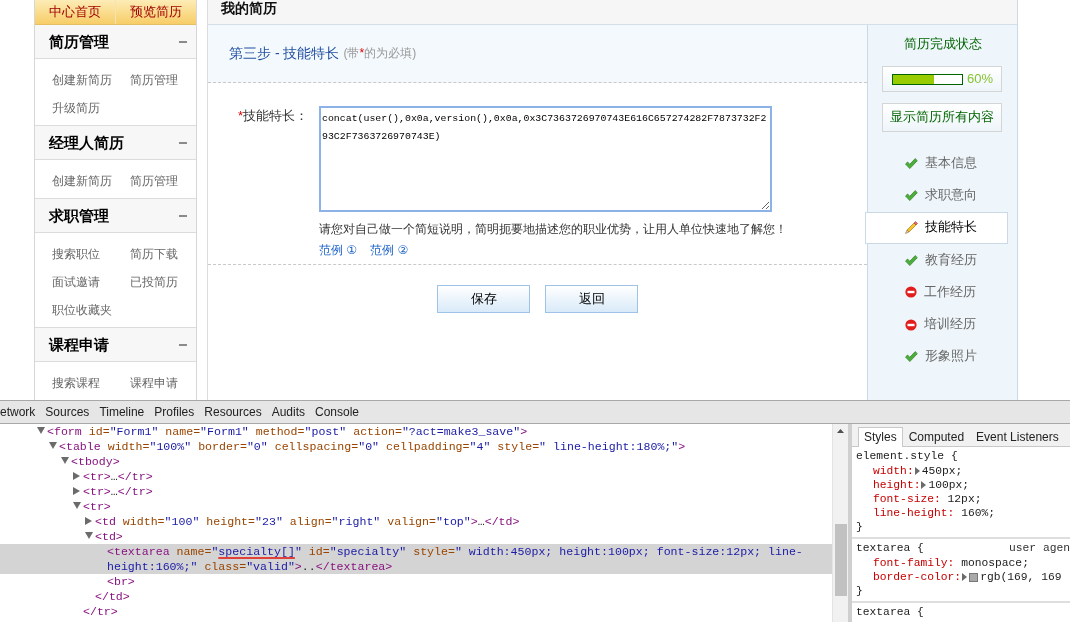 This screenshot has width=1070, height=622. I want to click on dom-node: <td>, so click(416, 536).